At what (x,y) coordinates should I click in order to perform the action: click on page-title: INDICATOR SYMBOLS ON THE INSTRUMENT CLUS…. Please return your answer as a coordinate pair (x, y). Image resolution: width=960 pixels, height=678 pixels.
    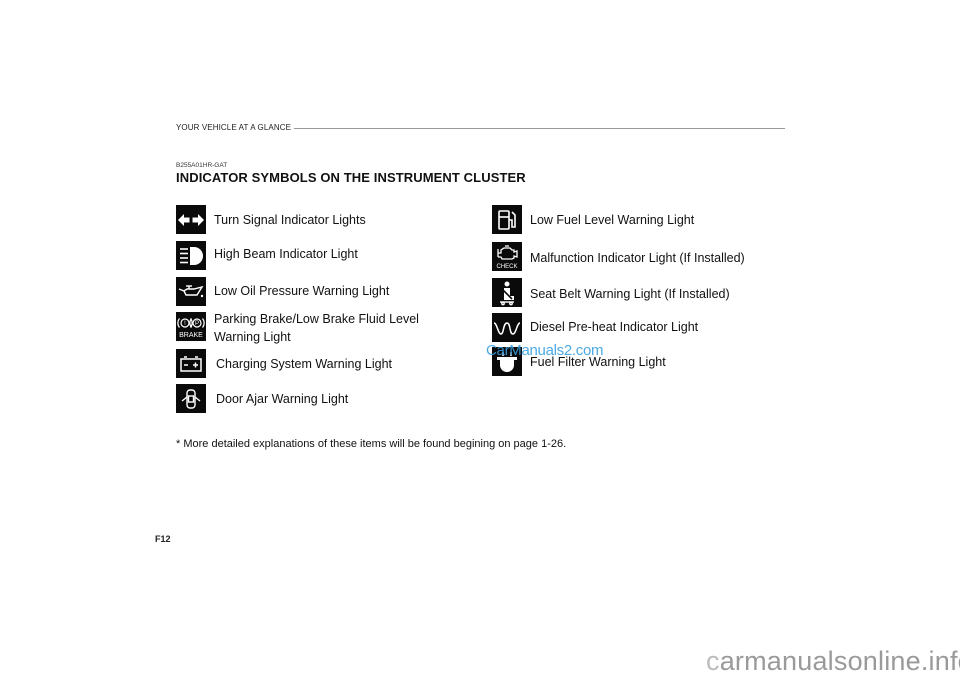
    Looking at the image, I should click on (351, 177).